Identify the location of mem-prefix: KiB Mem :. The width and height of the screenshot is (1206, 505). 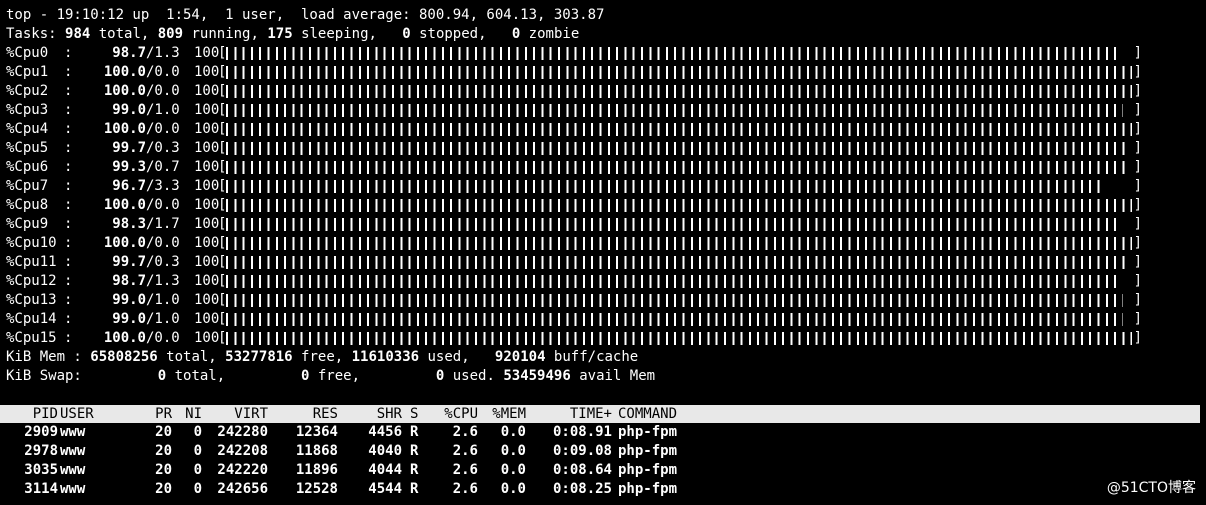
(48, 357).